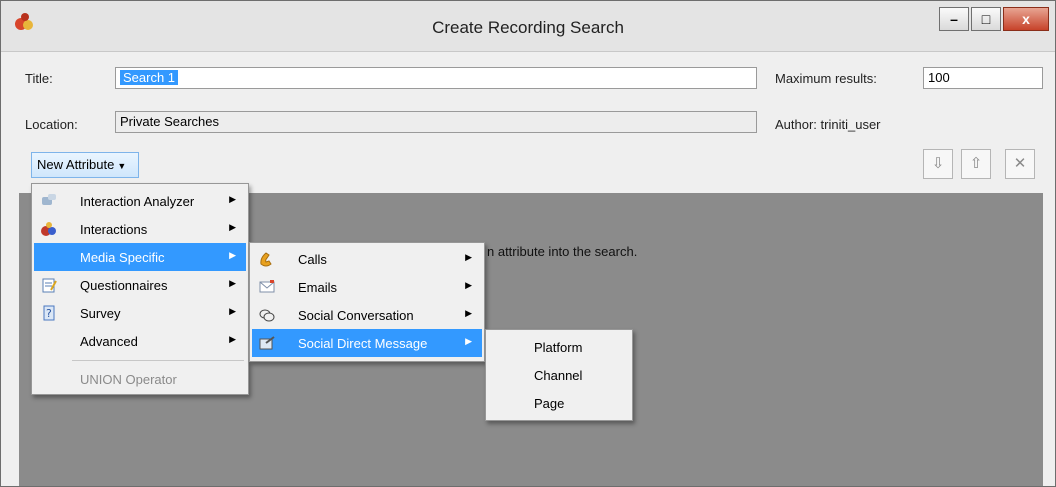 The image size is (1056, 487). I want to click on menu-item-interactions: Interactions ▶, so click(140, 229).